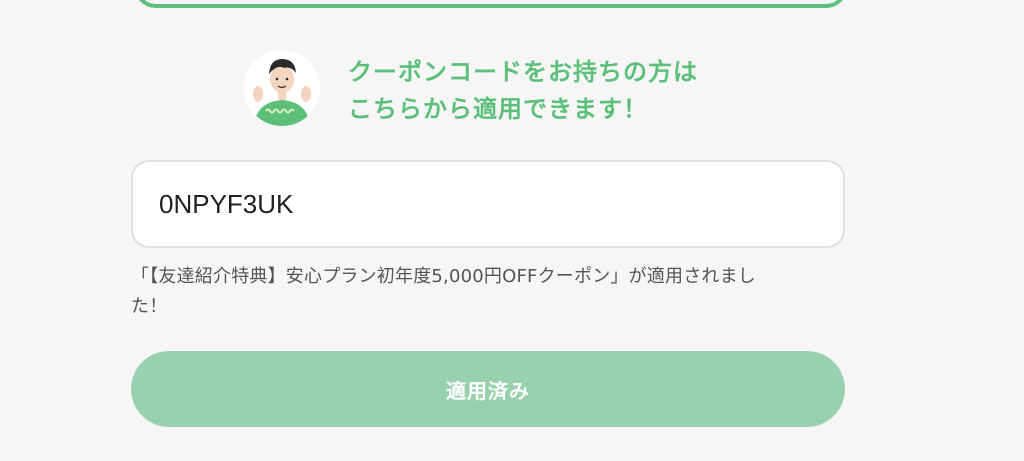 The height and width of the screenshot is (461, 1024). Describe the element at coordinates (498, 109) in the screenshot. I see `promo-line-2: こちらから適用できます！` at that location.